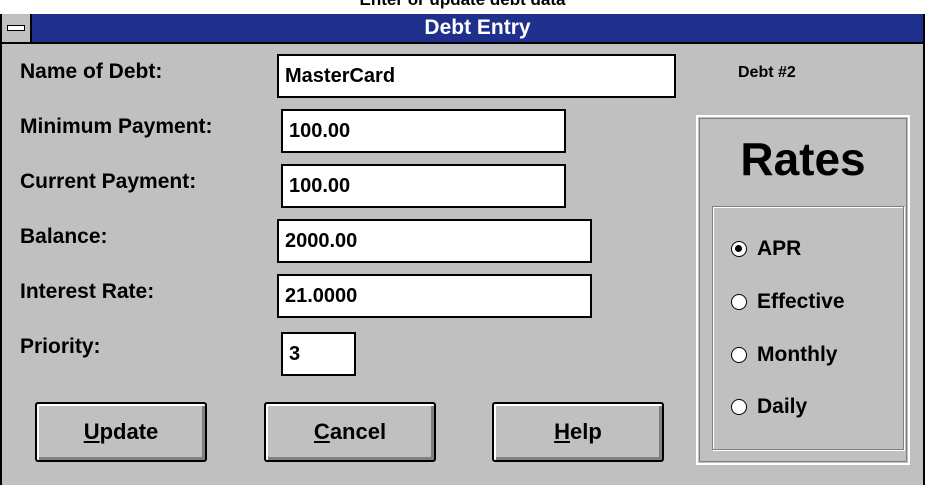  What do you see at coordinates (116, 126) in the screenshot?
I see `minimum-payment-label: Minimum Payment:` at bounding box center [116, 126].